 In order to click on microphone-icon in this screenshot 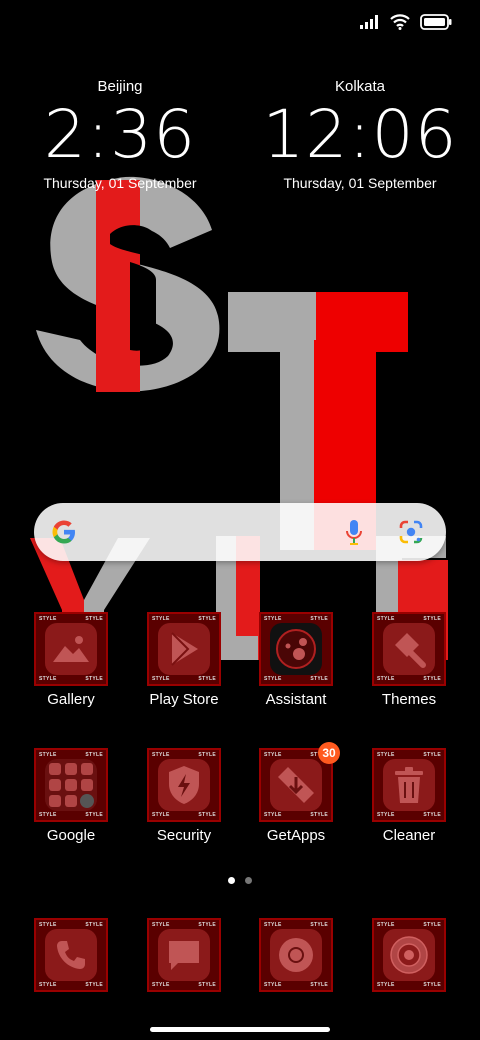, I will do `click(354, 532)`.